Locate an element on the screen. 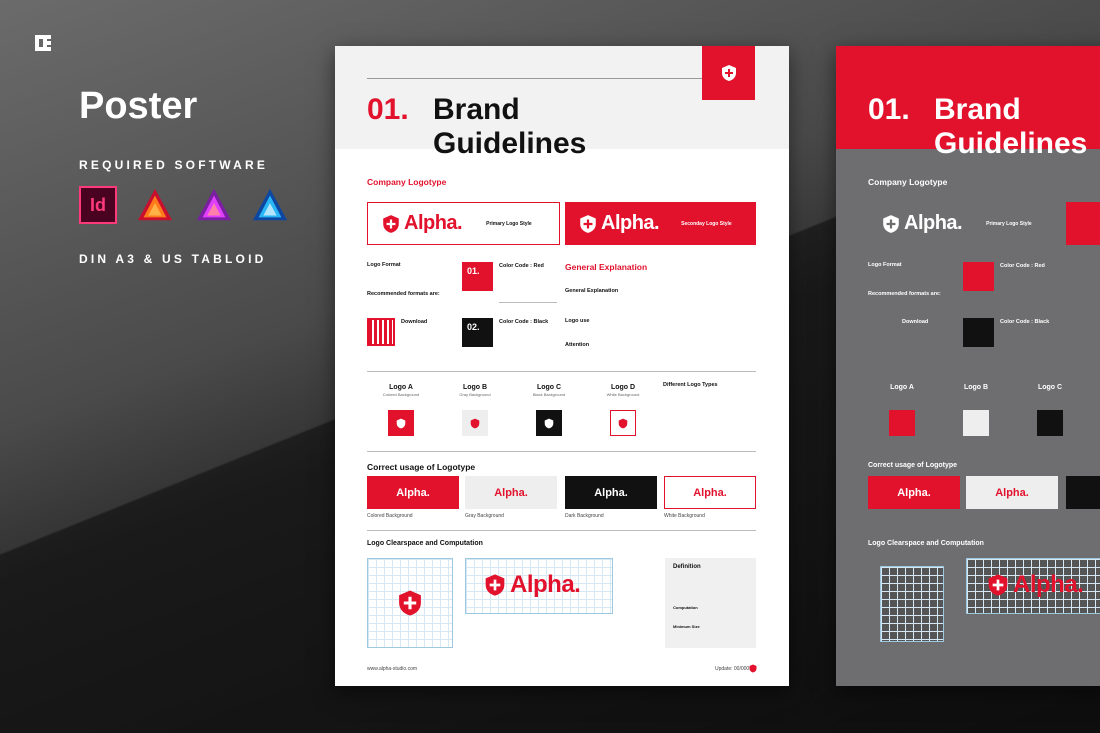  clearspace-wordmark-grid: Alpha. is located at coordinates (539, 586).